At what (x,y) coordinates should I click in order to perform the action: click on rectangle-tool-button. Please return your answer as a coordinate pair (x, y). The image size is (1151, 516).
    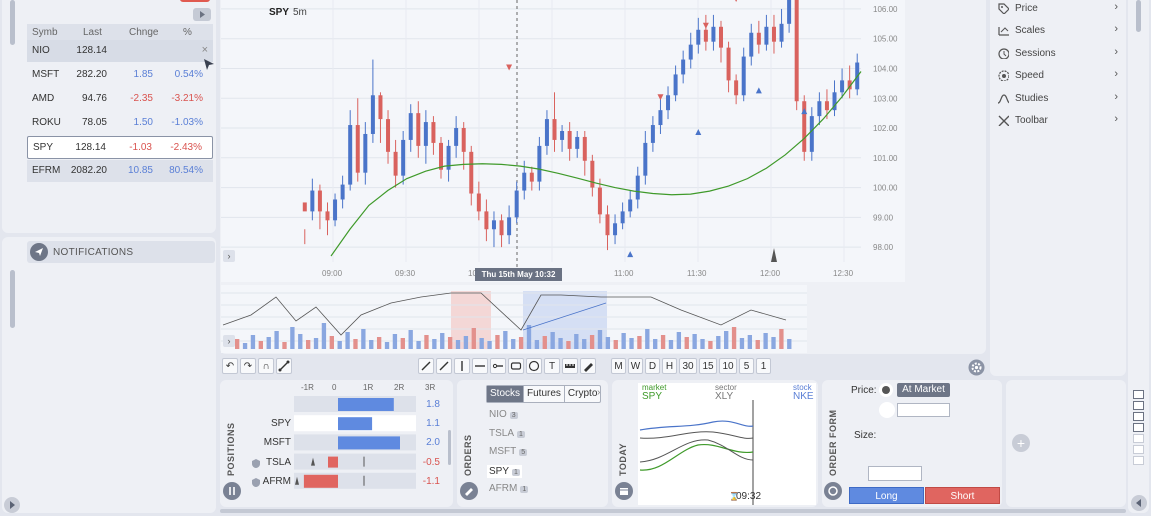
    Looking at the image, I should click on (516, 366).